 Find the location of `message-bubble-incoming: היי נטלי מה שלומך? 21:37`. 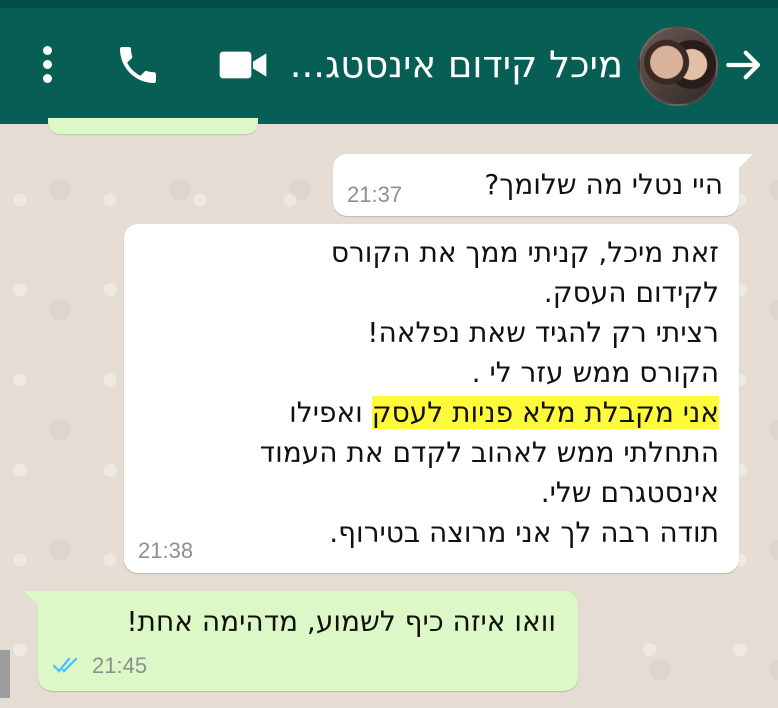

message-bubble-incoming: היי נטלי מה שלומך? 21:37 is located at coordinates (543, 185).